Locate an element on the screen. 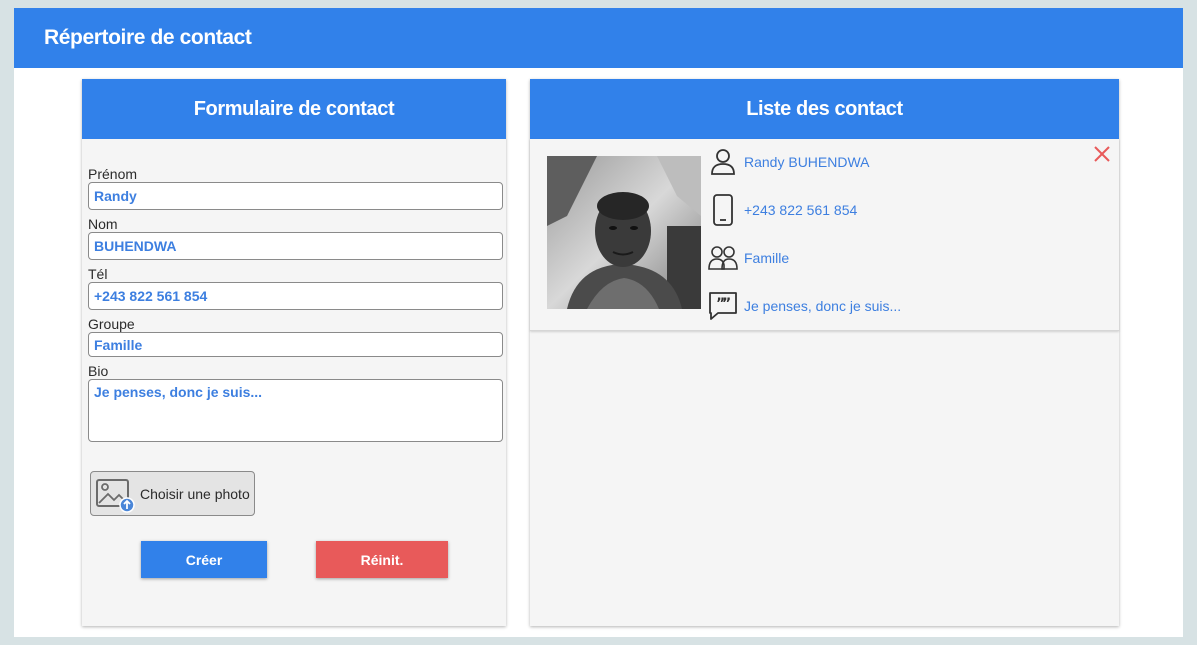  form-title: Formulaire de contact is located at coordinates (294, 108).